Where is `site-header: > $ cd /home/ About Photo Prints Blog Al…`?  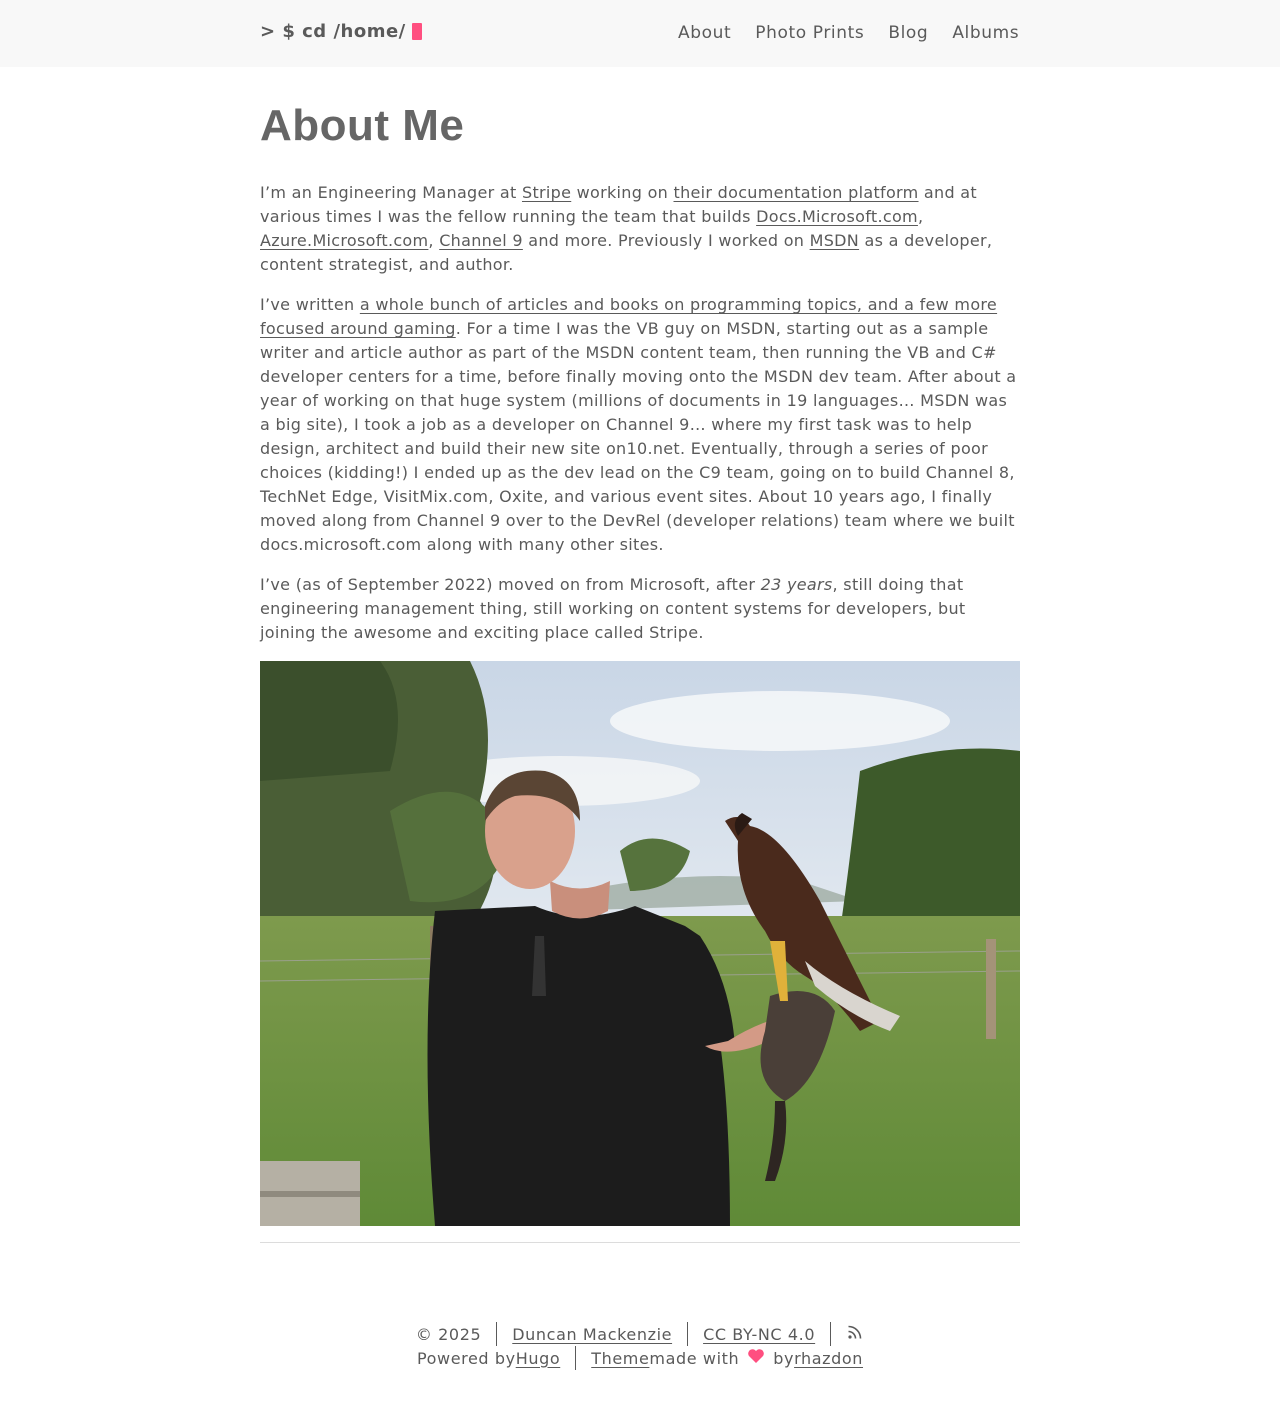 site-header: > $ cd /home/ About Photo Prints Blog Al… is located at coordinates (640, 33).